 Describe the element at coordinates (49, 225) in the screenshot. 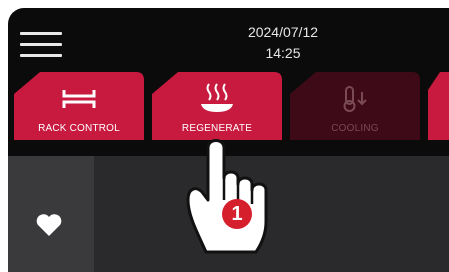

I see `heart-icon` at that location.